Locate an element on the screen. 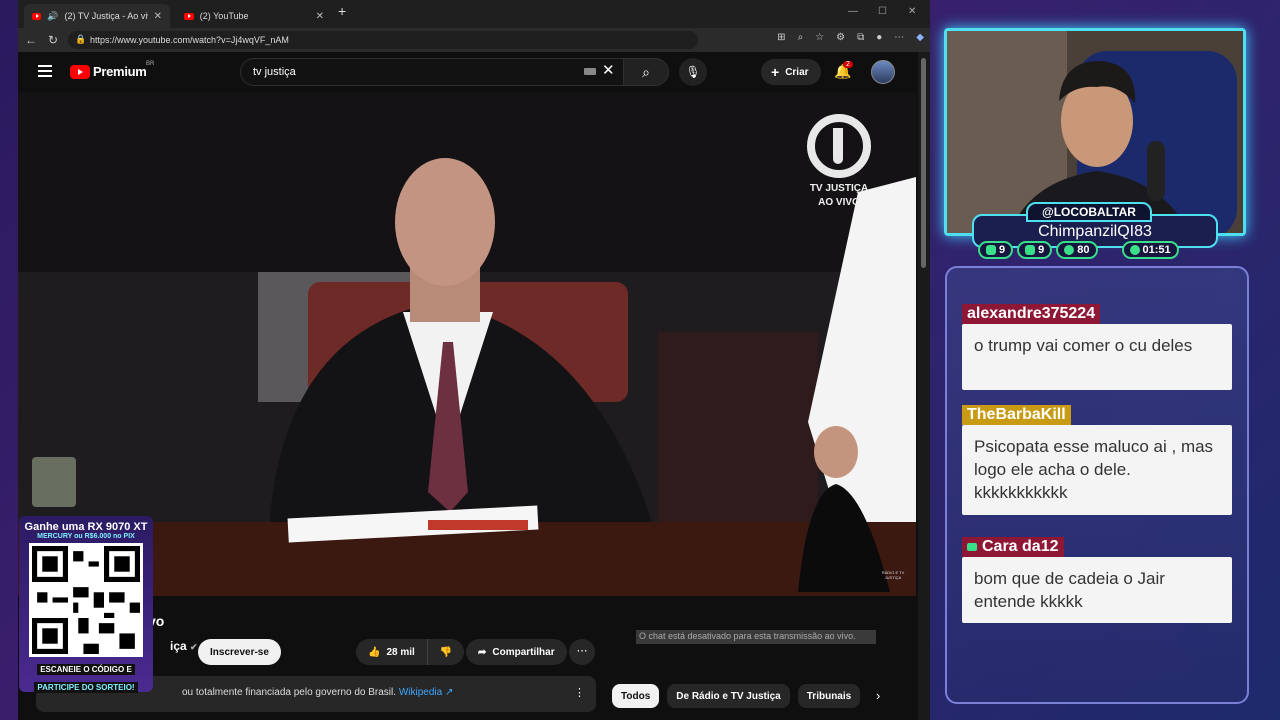 The width and height of the screenshot is (1280, 720). youtube-icon is located at coordinates (972, 547).